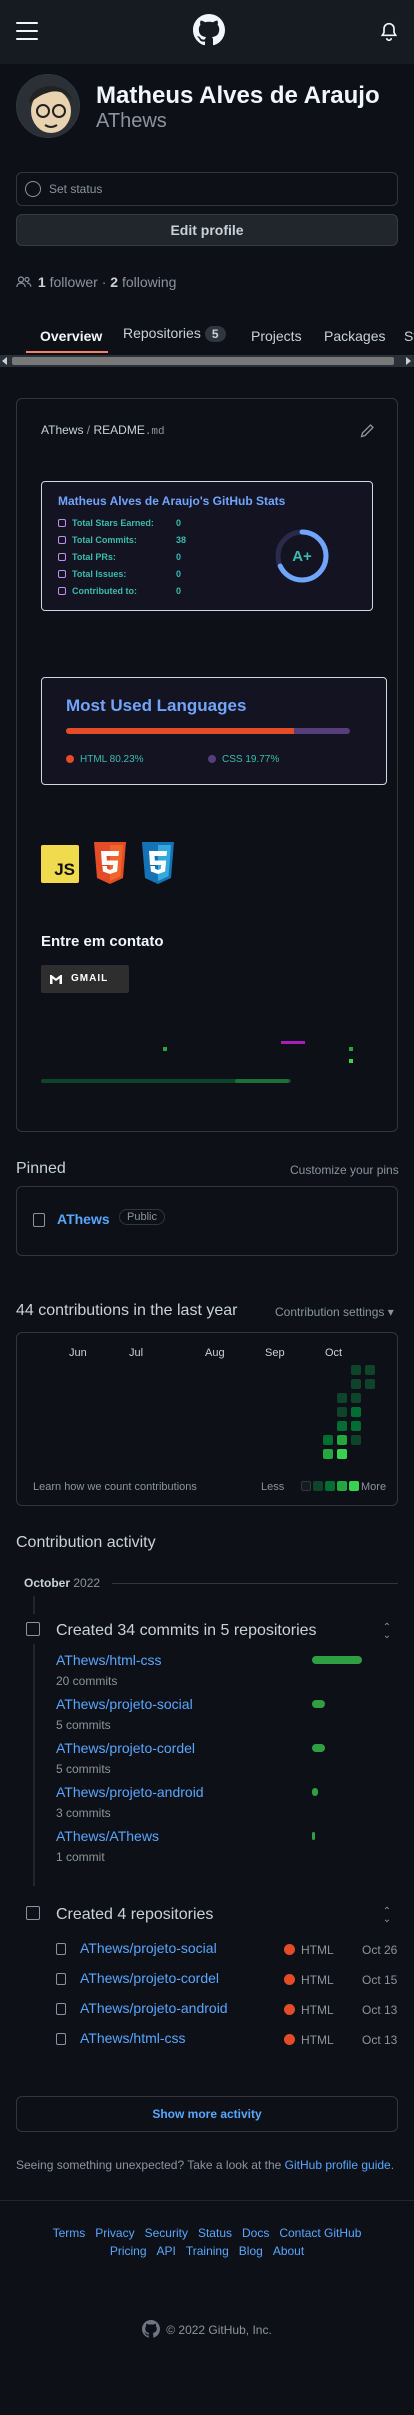 This screenshot has height=2415, width=414. Describe the element at coordinates (124, 1704) in the screenshot. I see `commit-repo-link: AThews/projeto-social` at that location.